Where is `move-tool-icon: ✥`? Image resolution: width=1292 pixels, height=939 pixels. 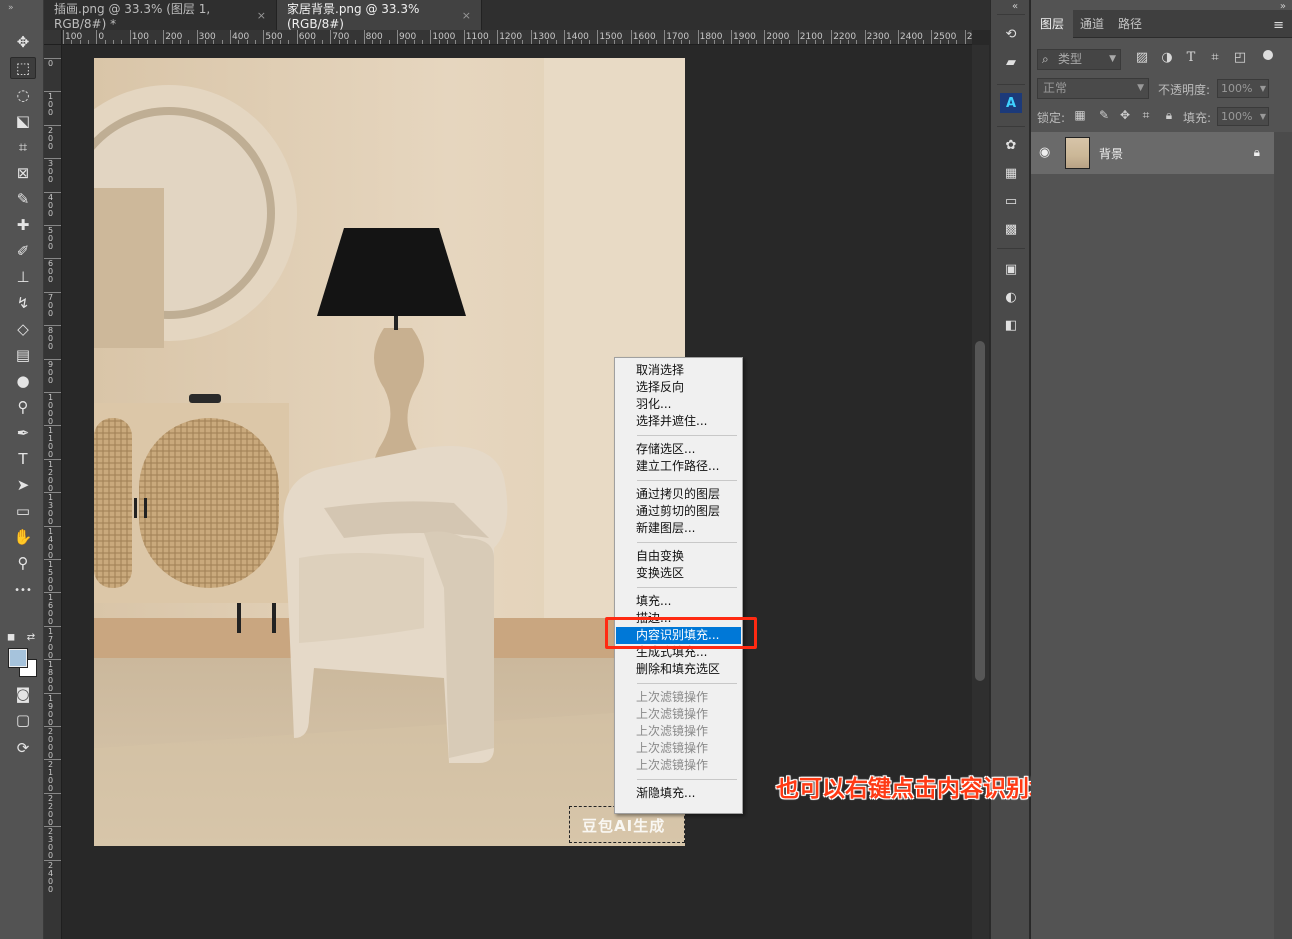 move-tool-icon: ✥ is located at coordinates (23, 42).